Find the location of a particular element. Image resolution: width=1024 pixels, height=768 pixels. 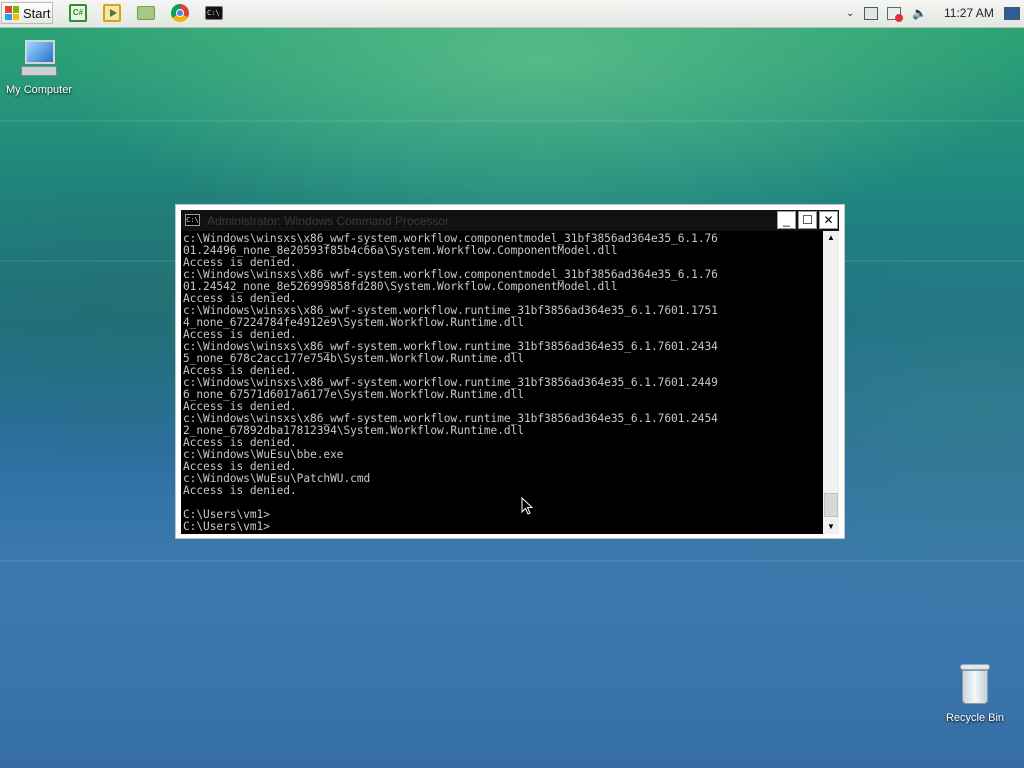

my-computer-shortcut: My Computer is located at coordinates (39, 67).